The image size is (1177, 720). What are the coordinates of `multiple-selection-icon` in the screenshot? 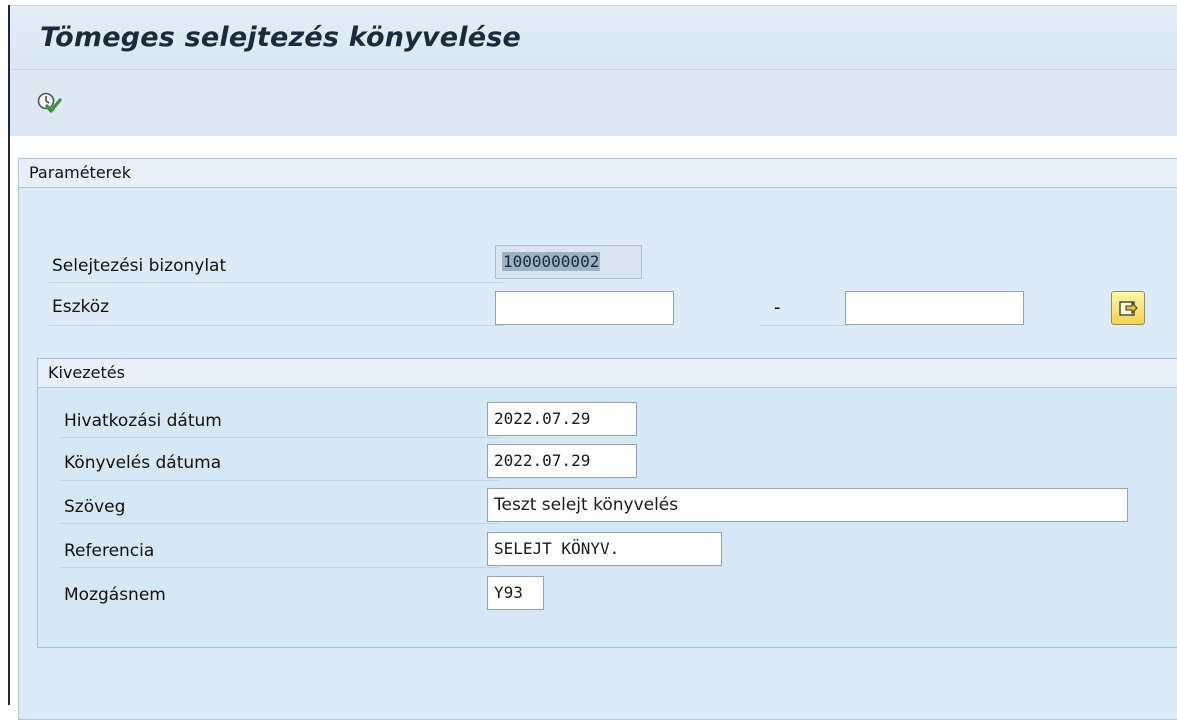 It's located at (1128, 308).